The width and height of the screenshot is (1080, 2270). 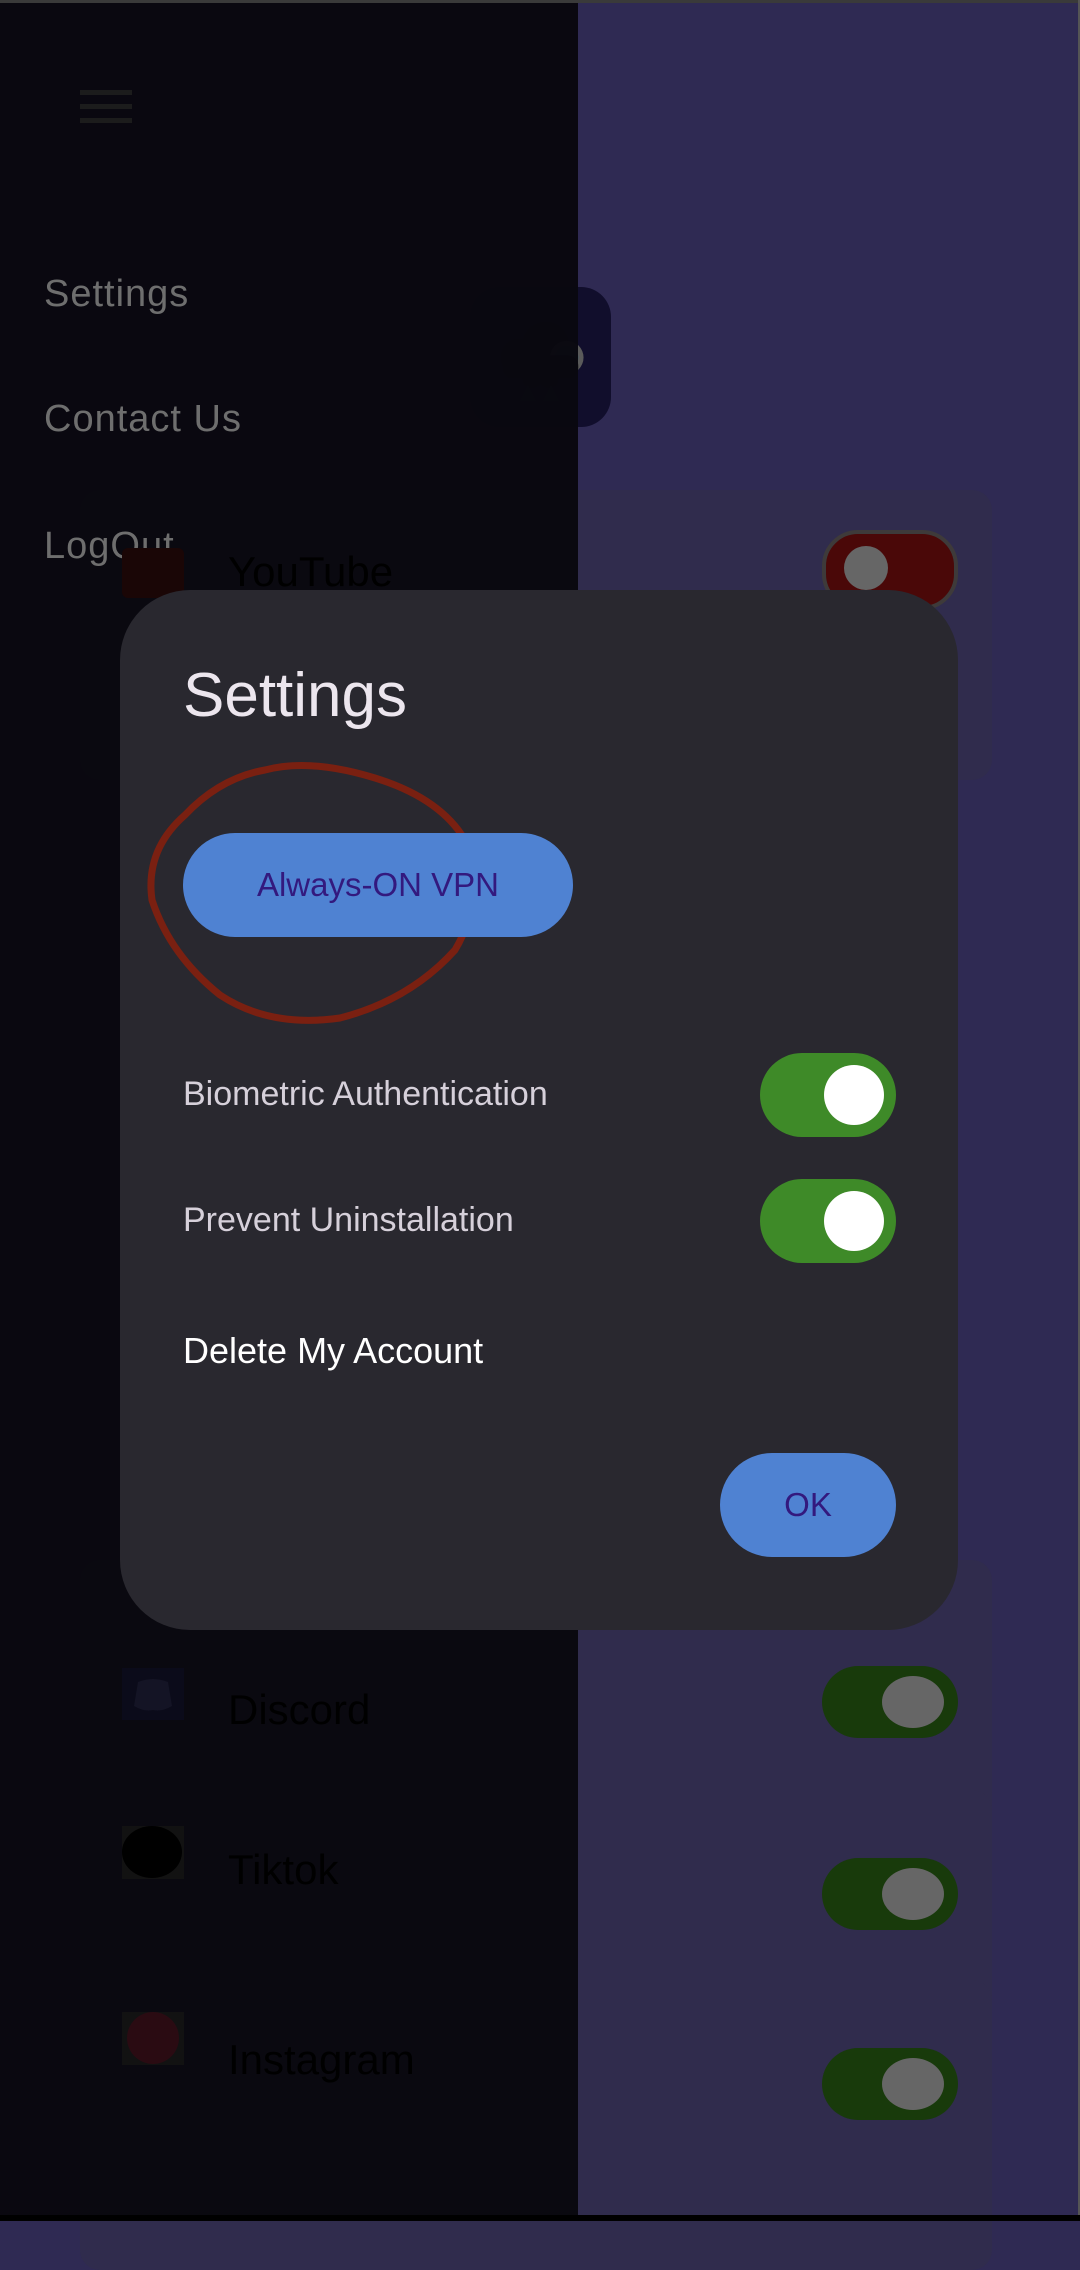 What do you see at coordinates (153, 1852) in the screenshot?
I see `tiktok-icon` at bounding box center [153, 1852].